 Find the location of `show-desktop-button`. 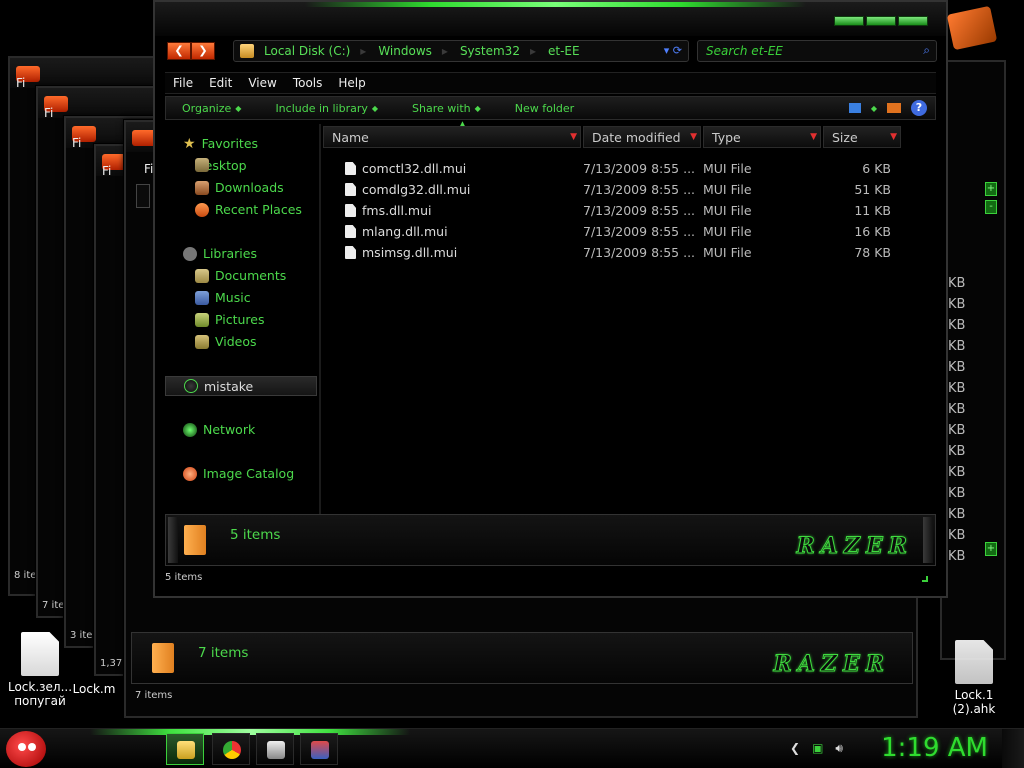

show-desktop-button is located at coordinates (1013, 748).